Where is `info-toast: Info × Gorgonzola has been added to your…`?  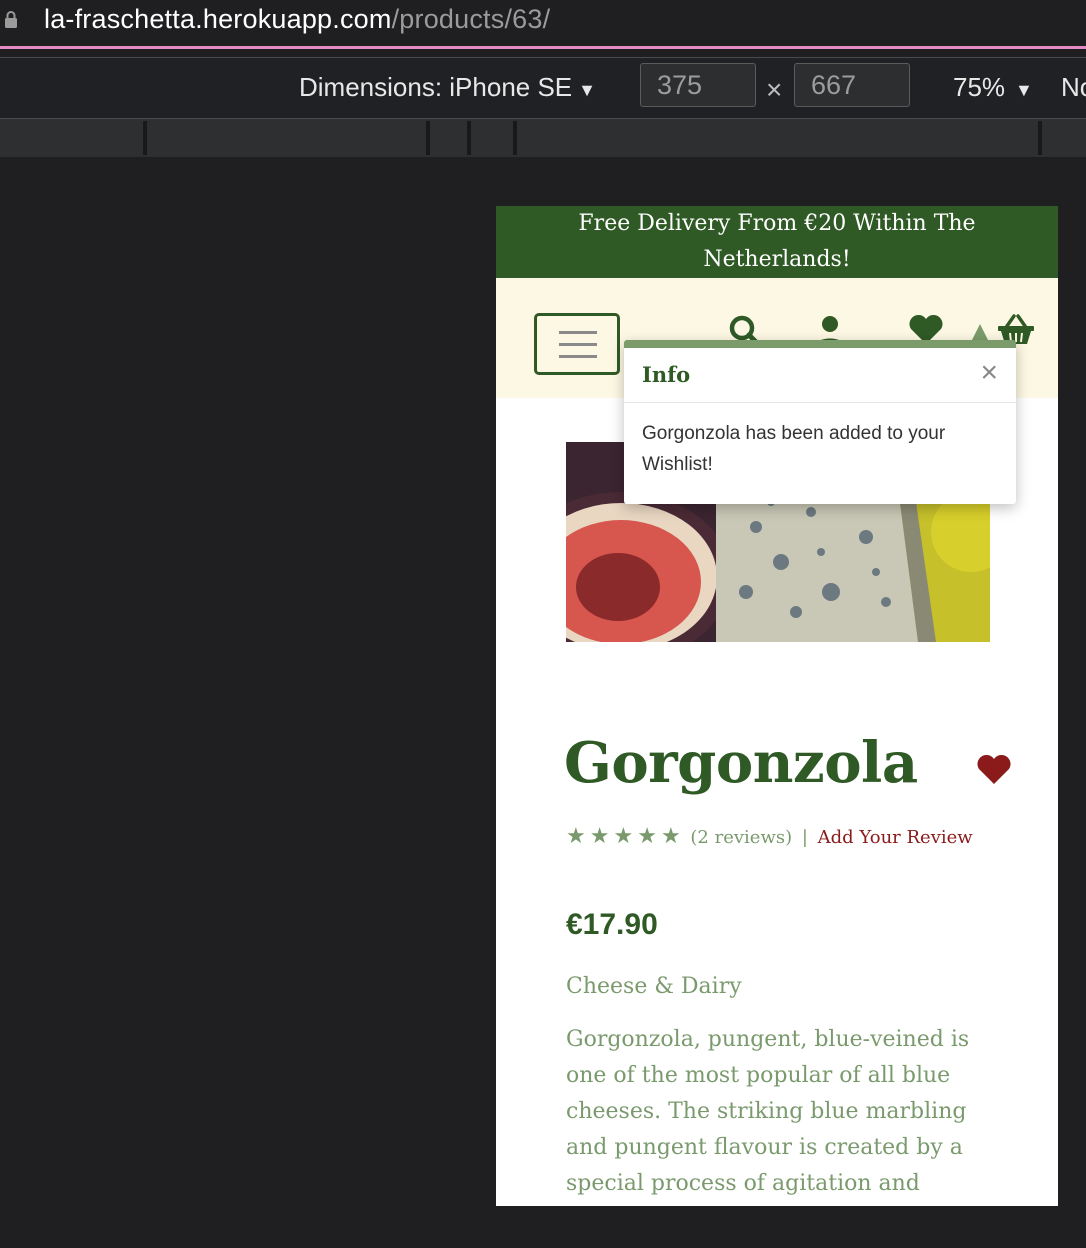
info-toast: Info × Gorgonzola has been added to your… is located at coordinates (820, 422).